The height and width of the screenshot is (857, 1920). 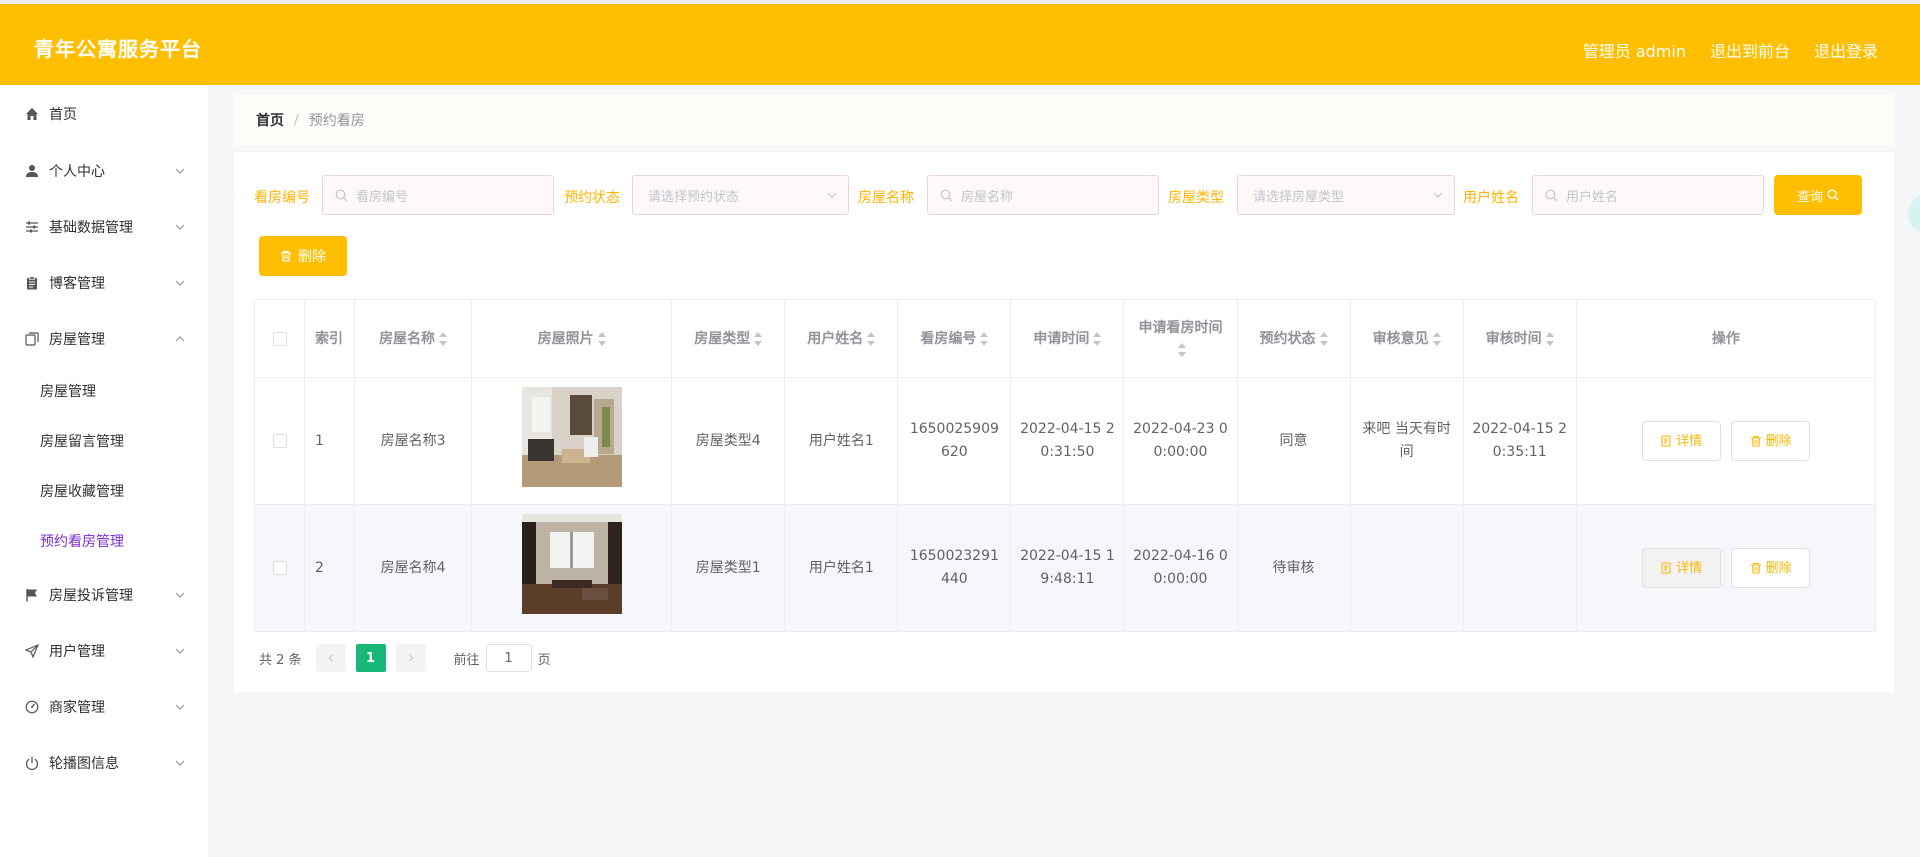 What do you see at coordinates (1634, 50) in the screenshot?
I see `admin-user-label: 管理员 admin` at bounding box center [1634, 50].